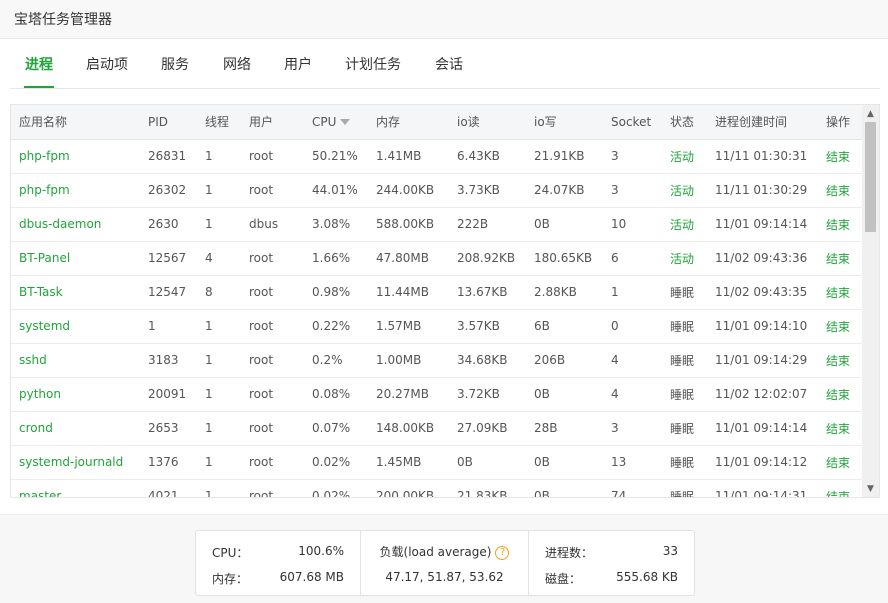 The height and width of the screenshot is (603, 888). I want to click on col-memory: 内存, so click(408, 122).